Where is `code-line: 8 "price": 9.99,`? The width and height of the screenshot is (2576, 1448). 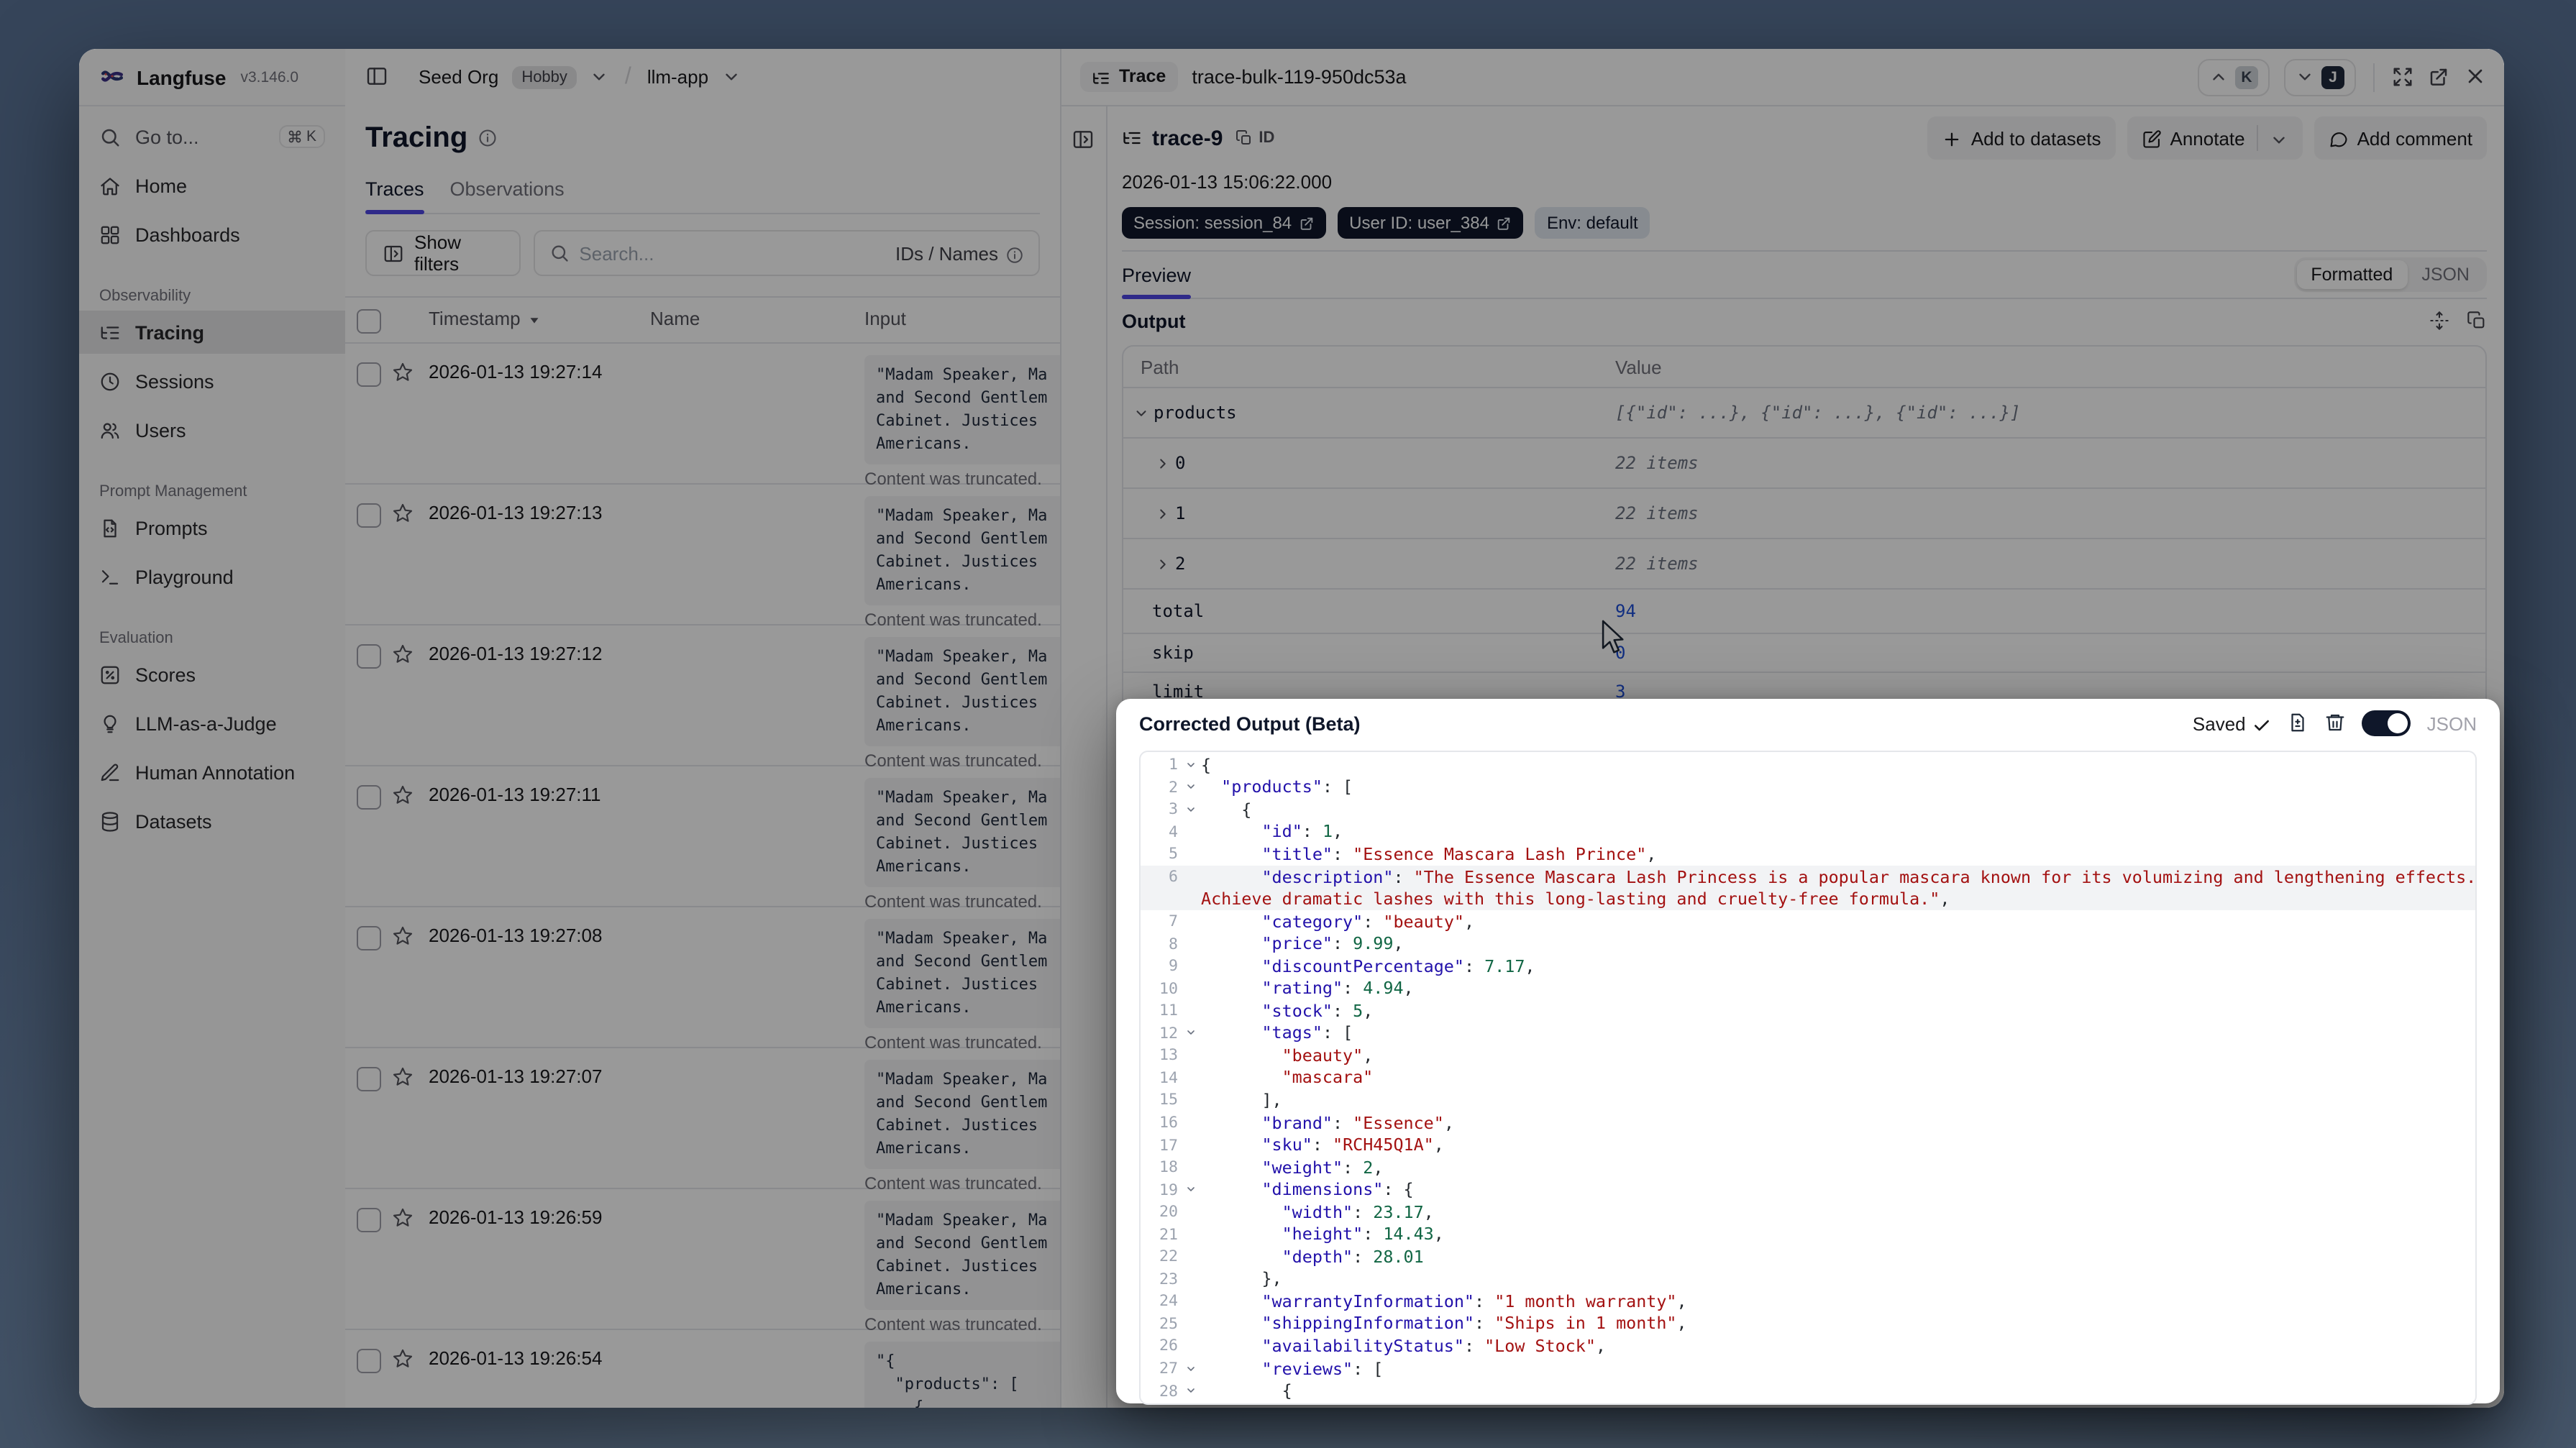
code-line: 8 "price": 9.99, is located at coordinates (1808, 944).